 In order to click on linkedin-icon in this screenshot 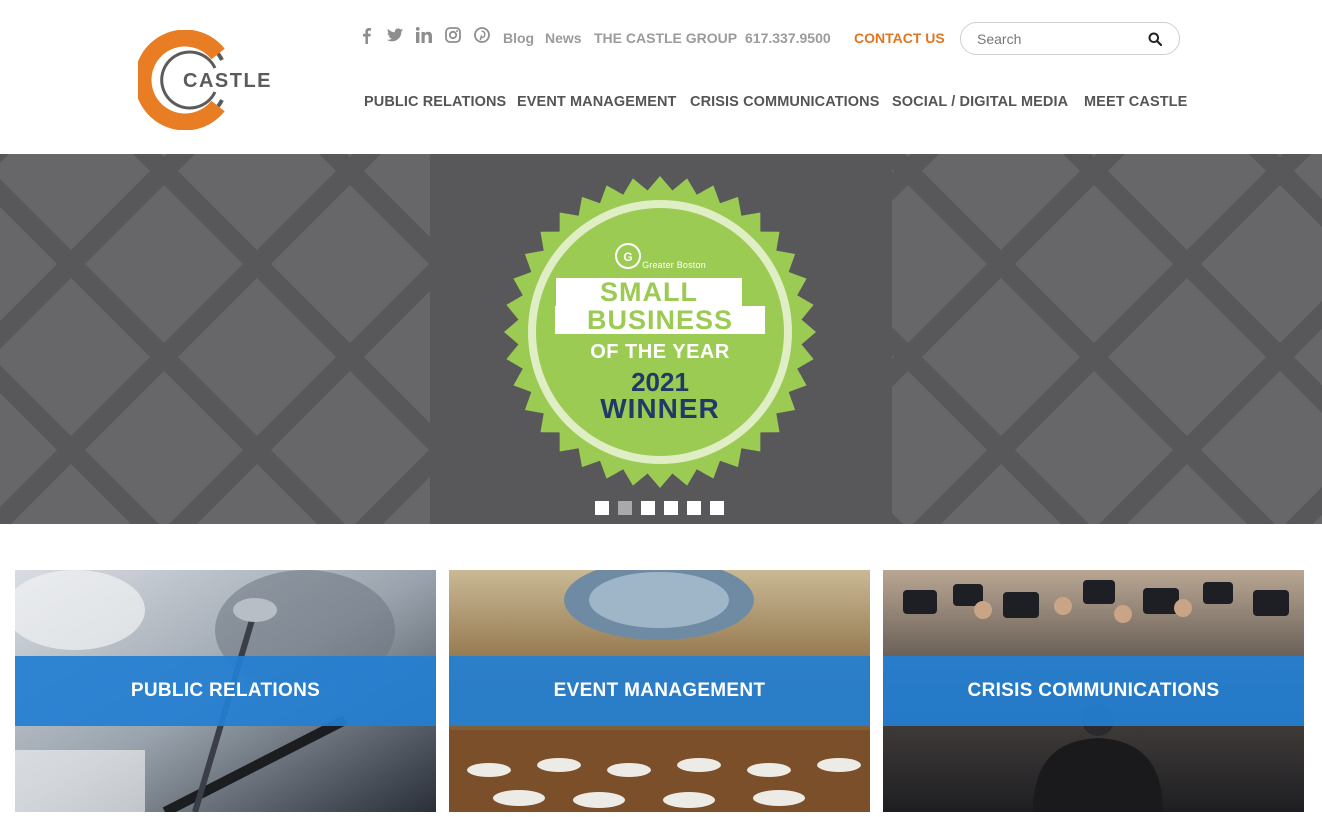, I will do `click(424, 35)`.